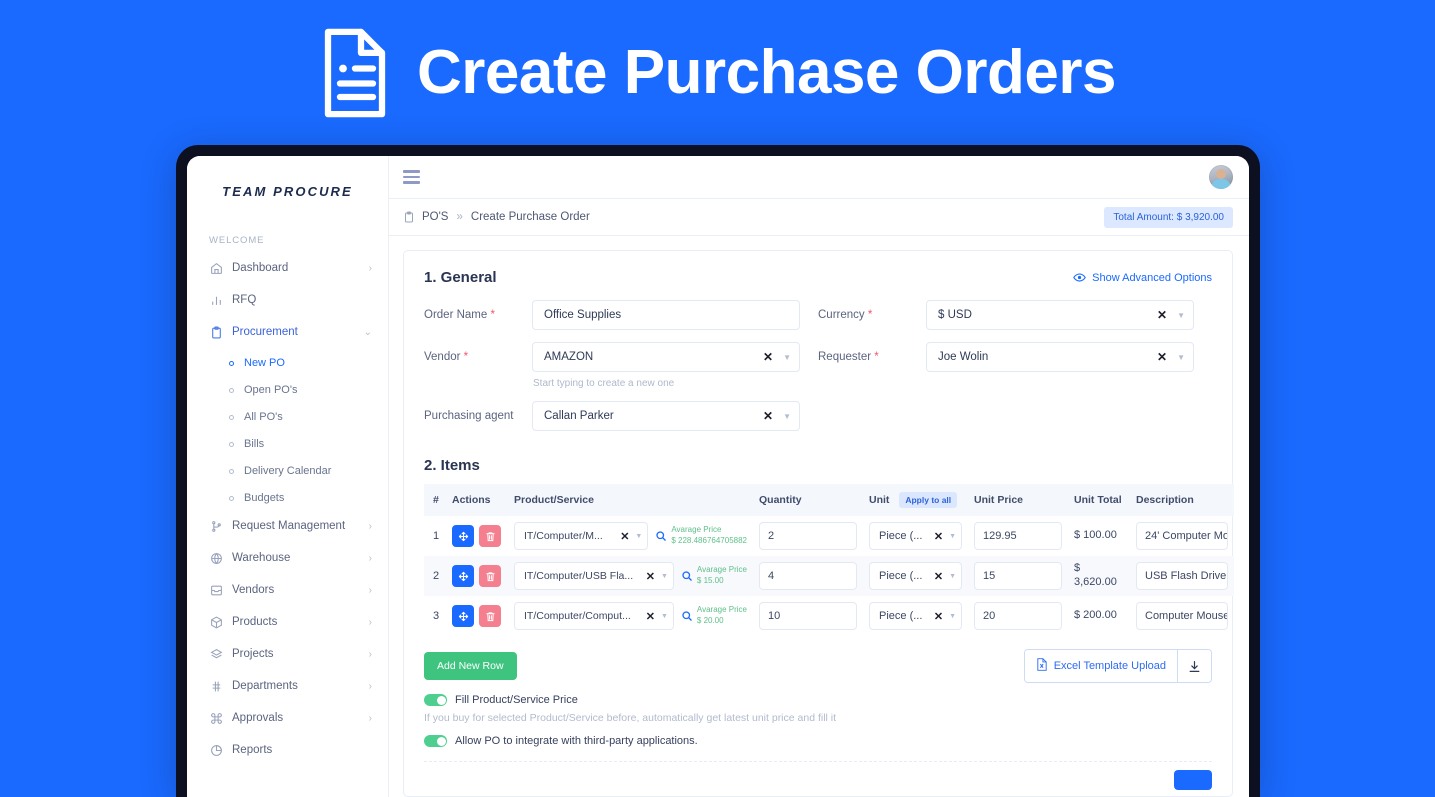 This screenshot has width=1435, height=797. I want to click on apply-to-all-button: Apply to all, so click(928, 500).